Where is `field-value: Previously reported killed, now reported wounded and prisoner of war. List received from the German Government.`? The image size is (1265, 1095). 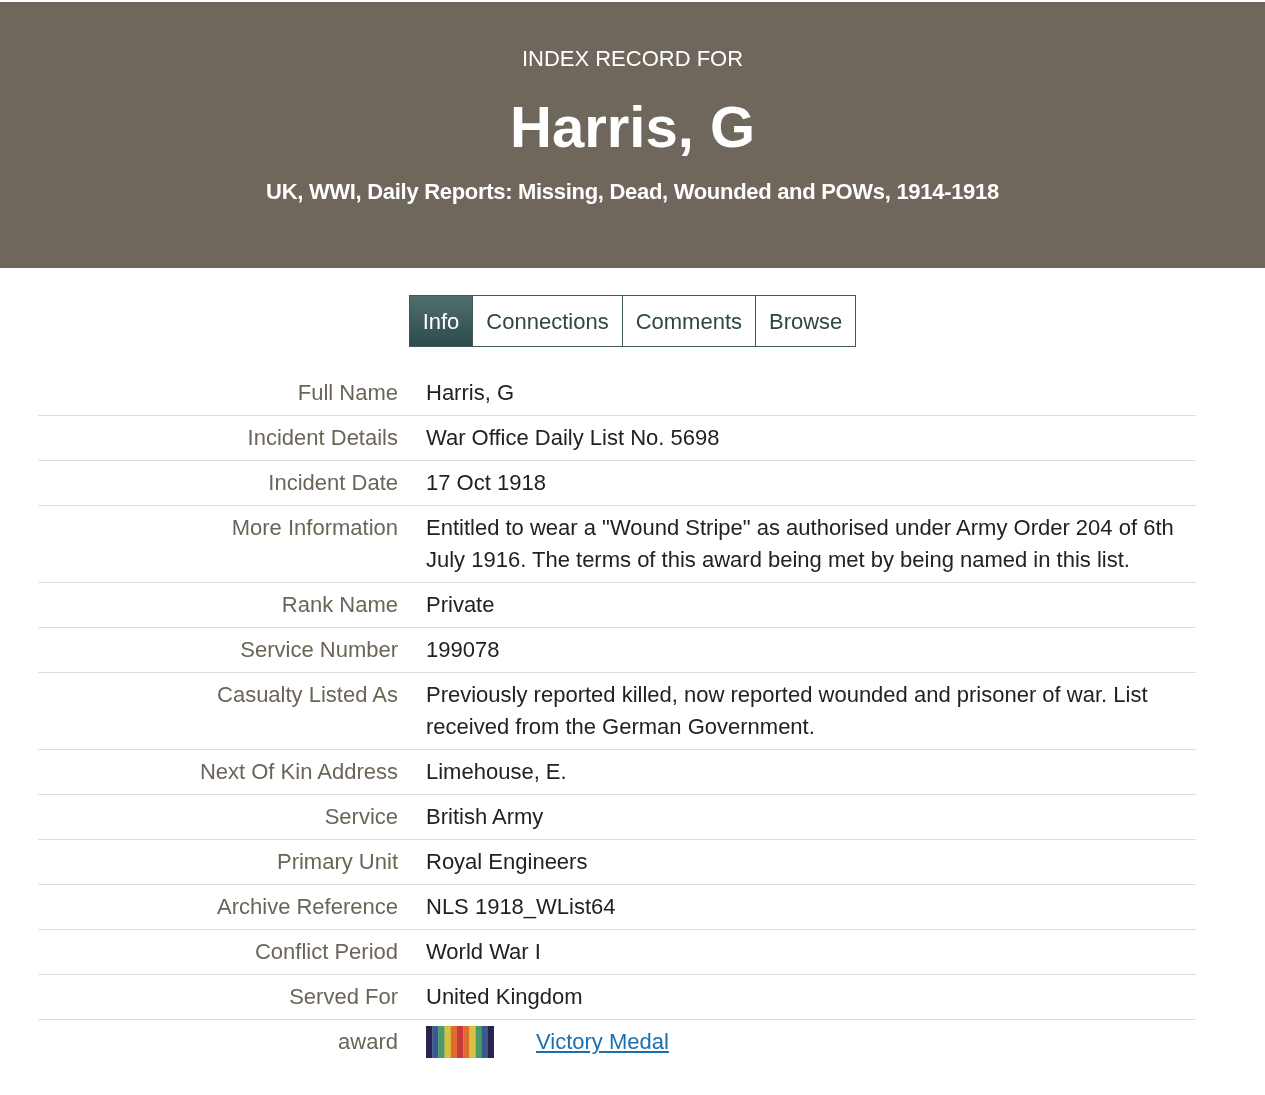 field-value: Previously reported killed, now reported wounded and prisoner of war. List received from the German Government. is located at coordinates (787, 711).